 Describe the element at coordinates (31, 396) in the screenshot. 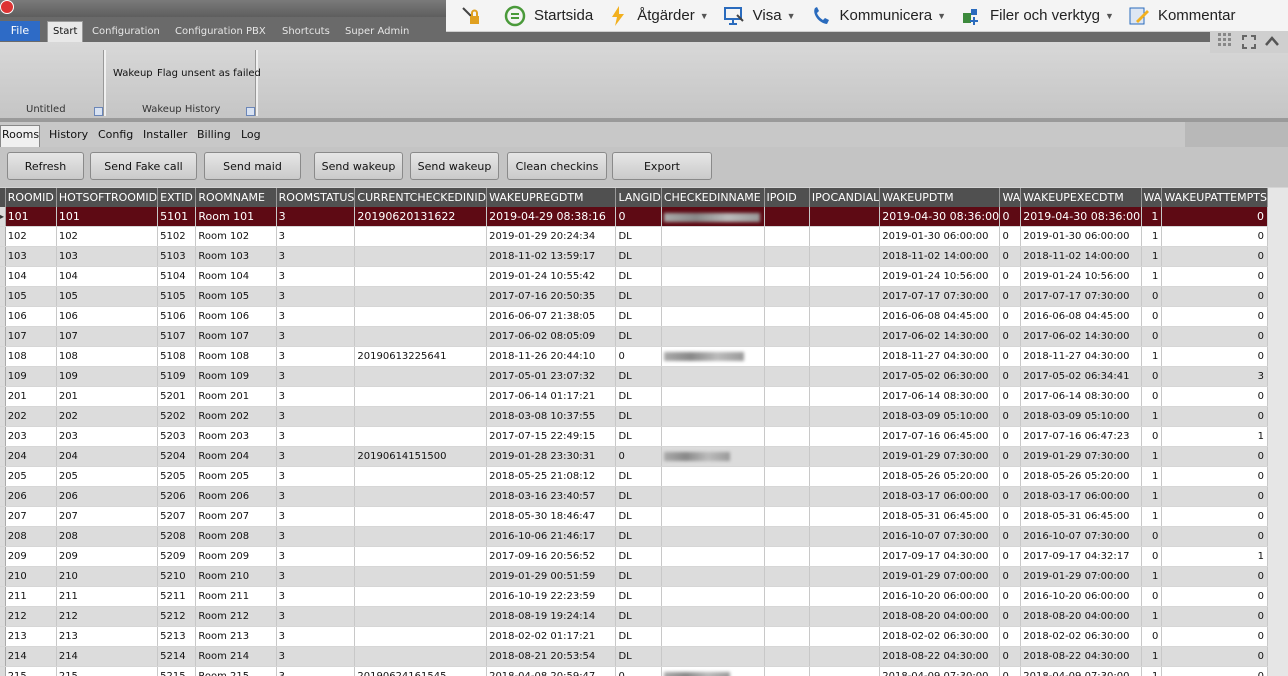

I see `table-cell: 201` at that location.